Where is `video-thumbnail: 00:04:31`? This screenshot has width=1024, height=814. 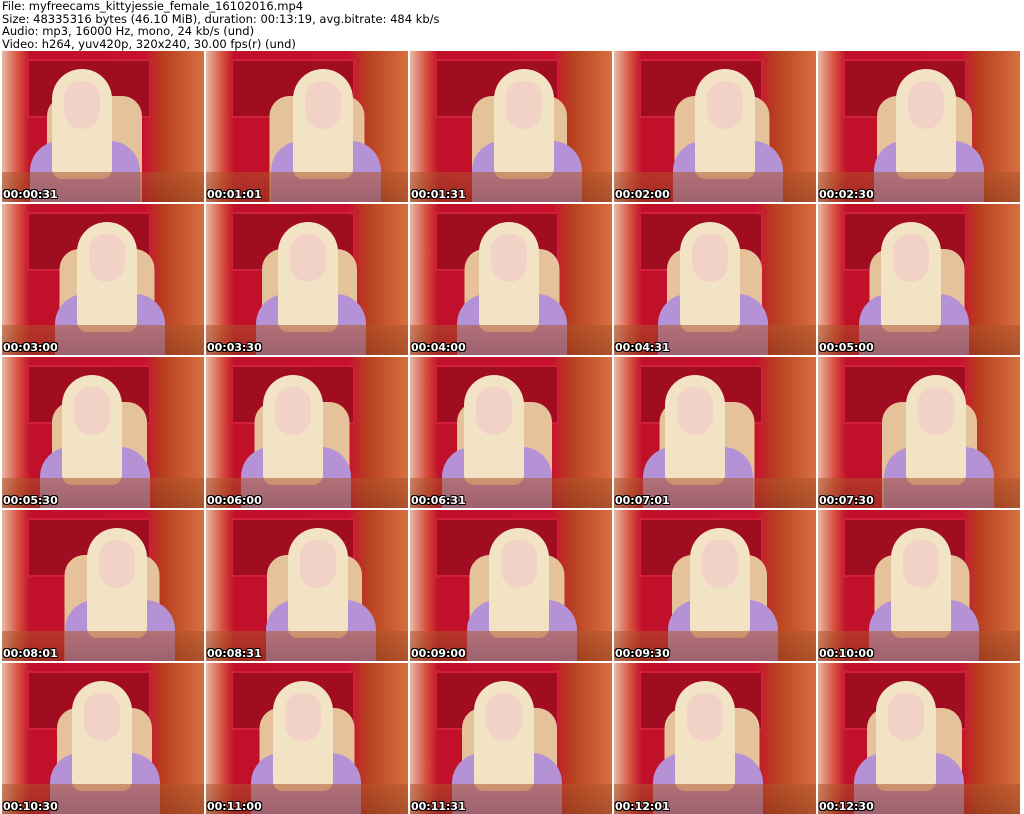 video-thumbnail: 00:04:31 is located at coordinates (715, 279).